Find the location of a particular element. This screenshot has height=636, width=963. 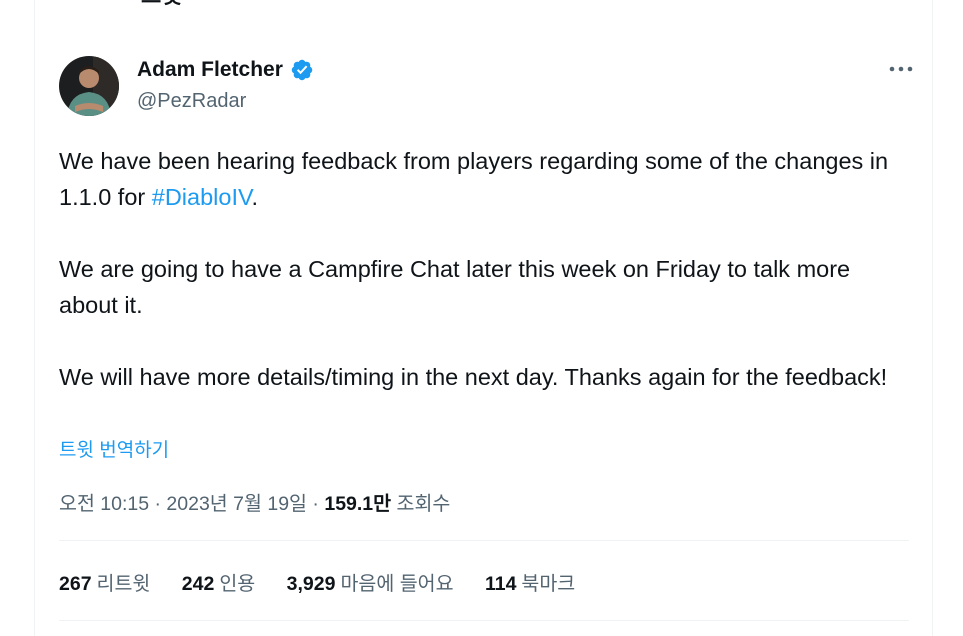

more-options-button is located at coordinates (901, 71).